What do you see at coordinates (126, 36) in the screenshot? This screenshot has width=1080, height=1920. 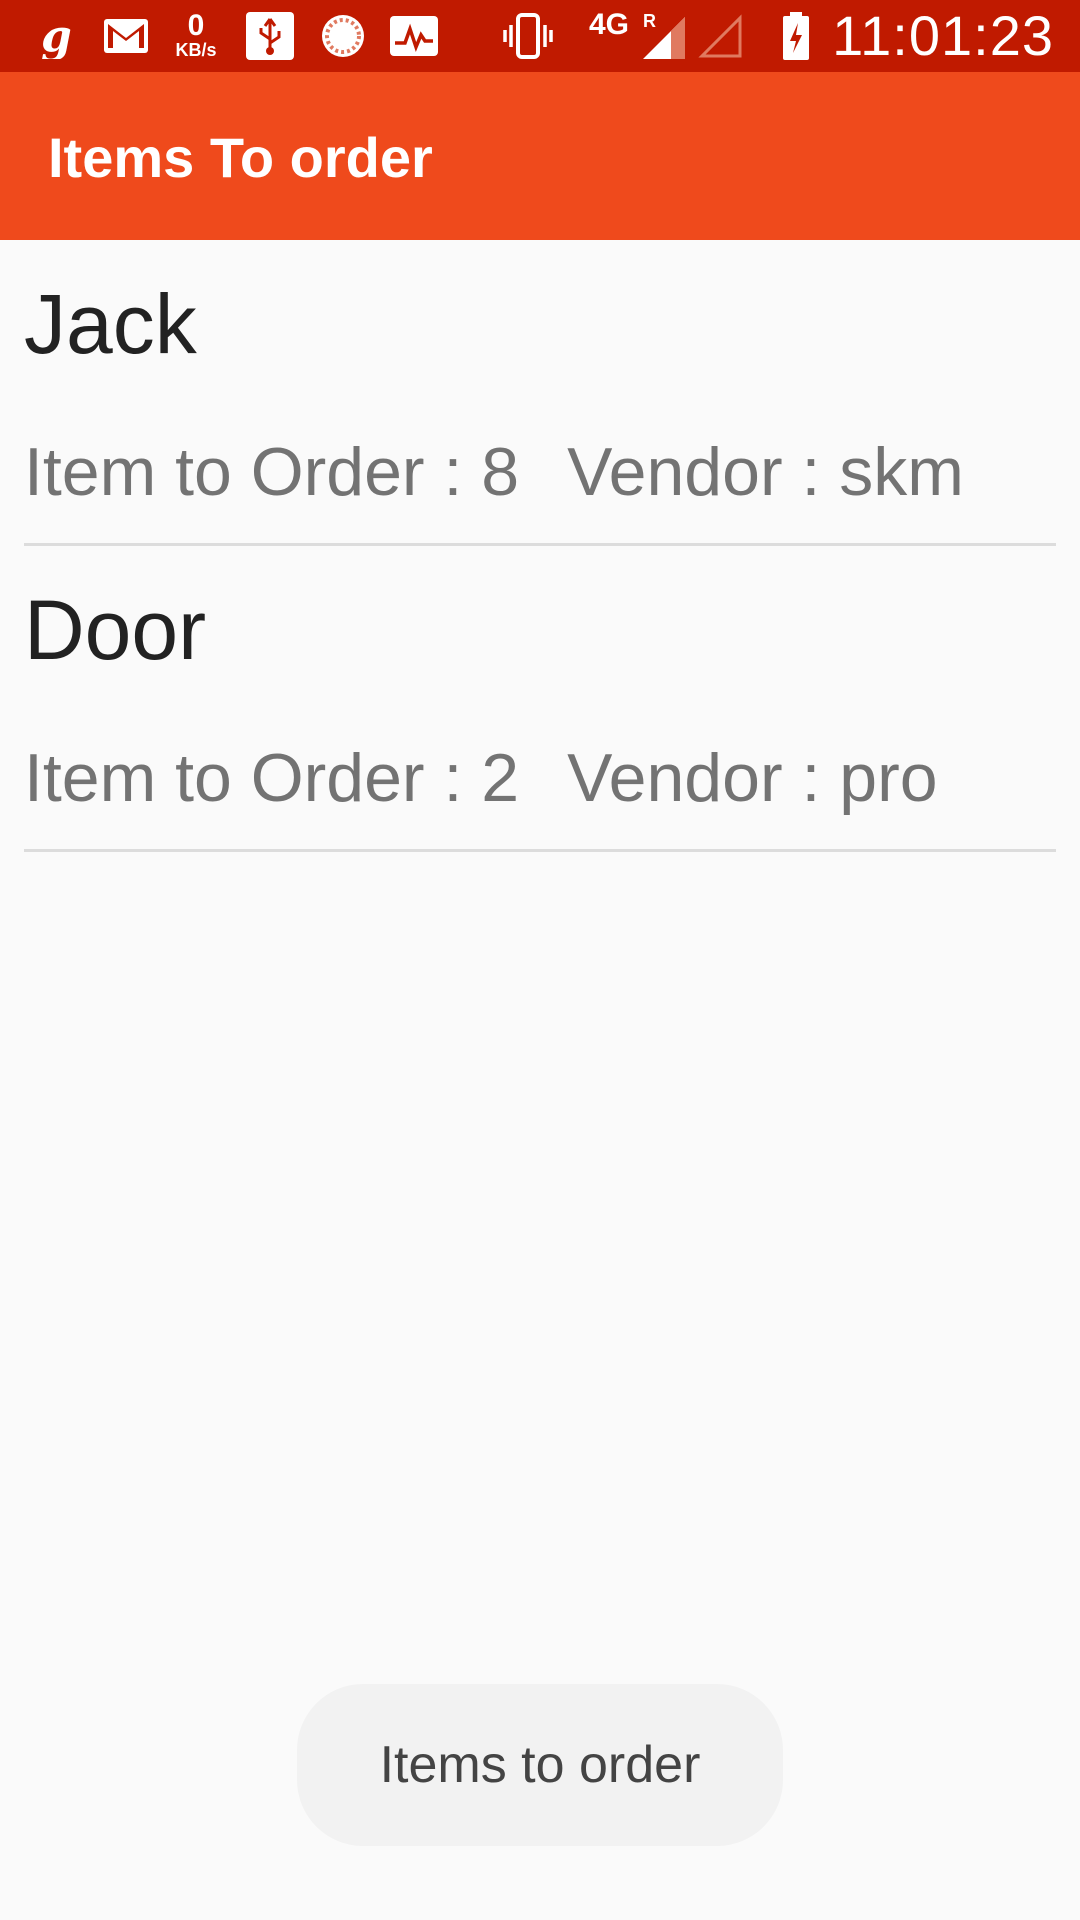 I see `gmail-icon` at bounding box center [126, 36].